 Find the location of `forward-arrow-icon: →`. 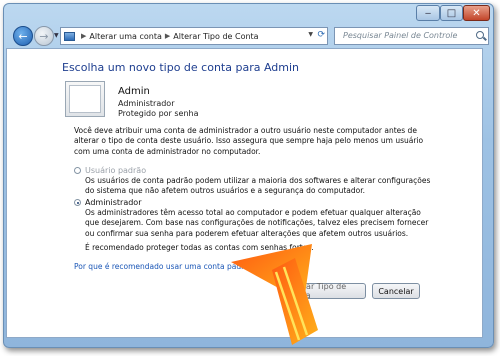

forward-arrow-icon: → is located at coordinates (44, 36).